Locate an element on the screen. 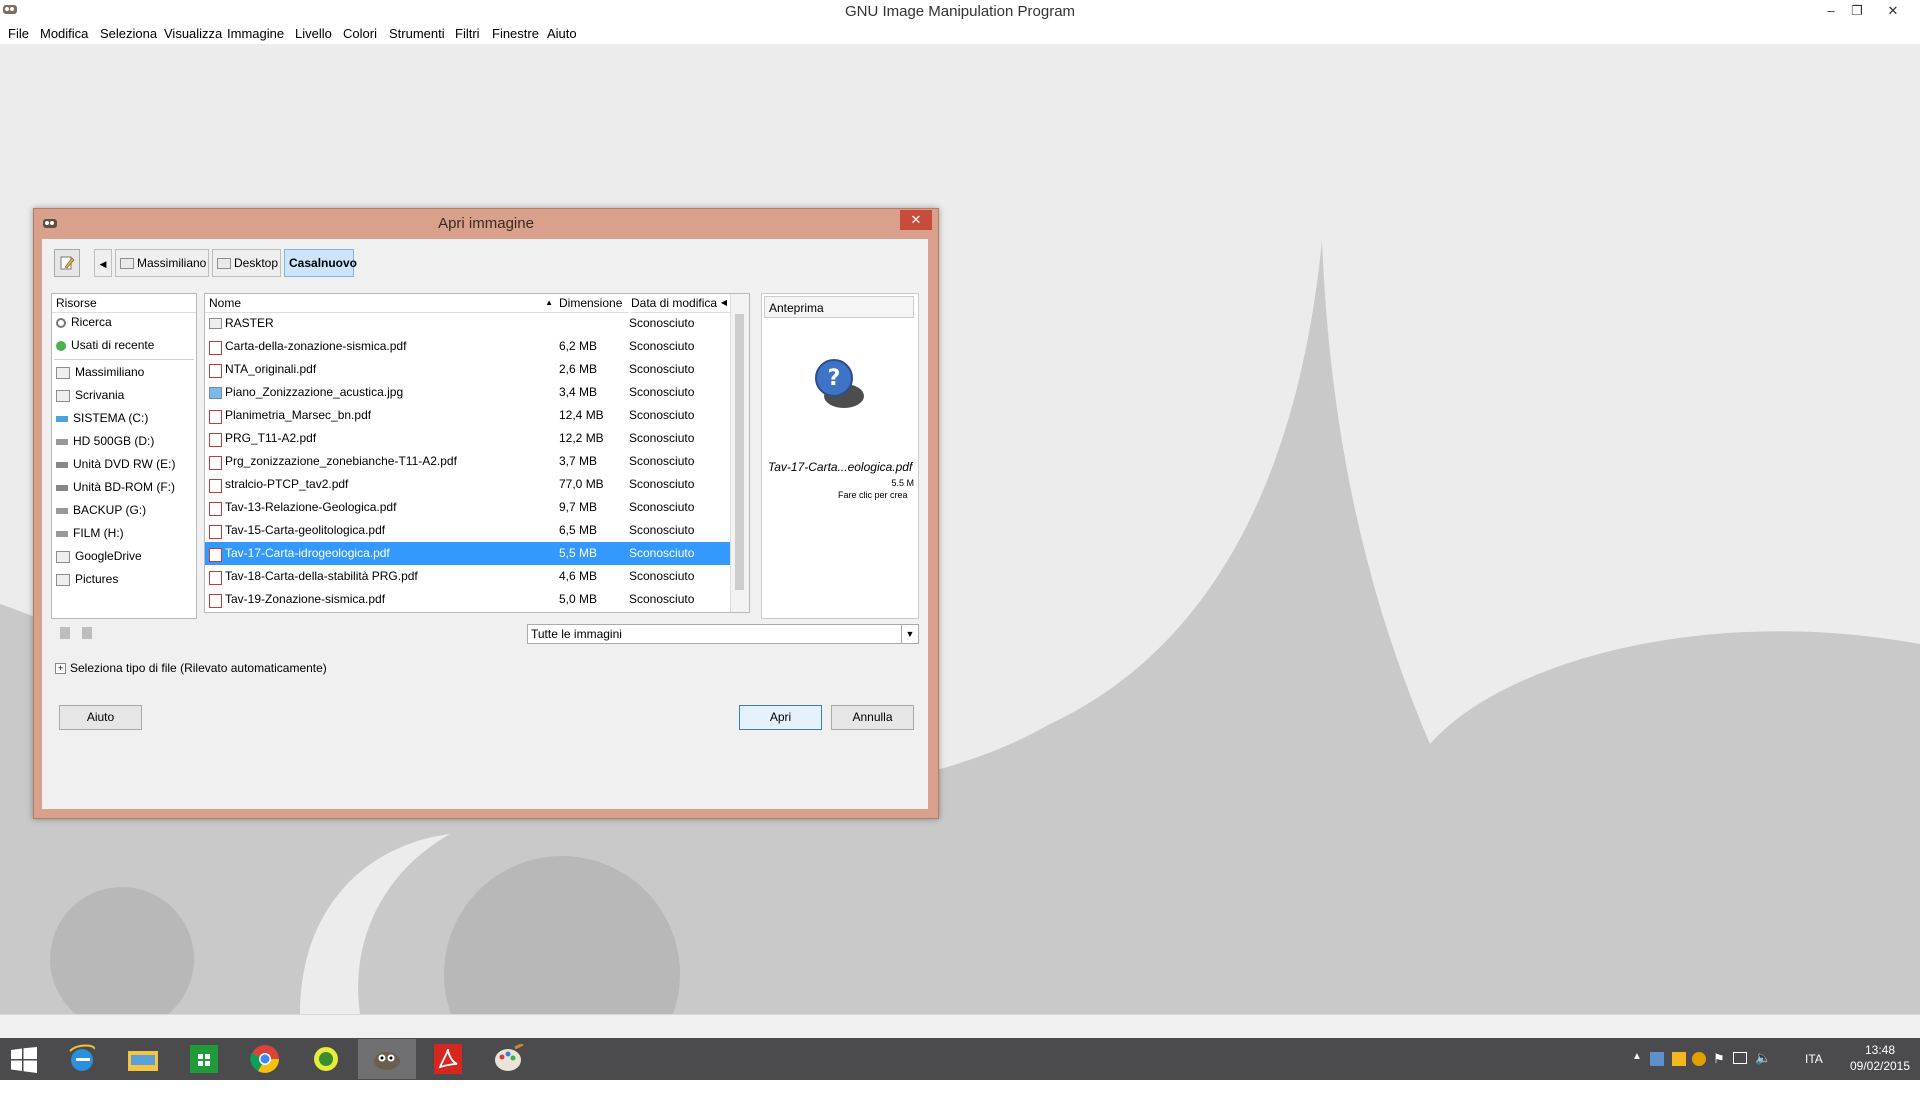 The width and height of the screenshot is (1920, 1094). open-button: Apri is located at coordinates (780, 717).